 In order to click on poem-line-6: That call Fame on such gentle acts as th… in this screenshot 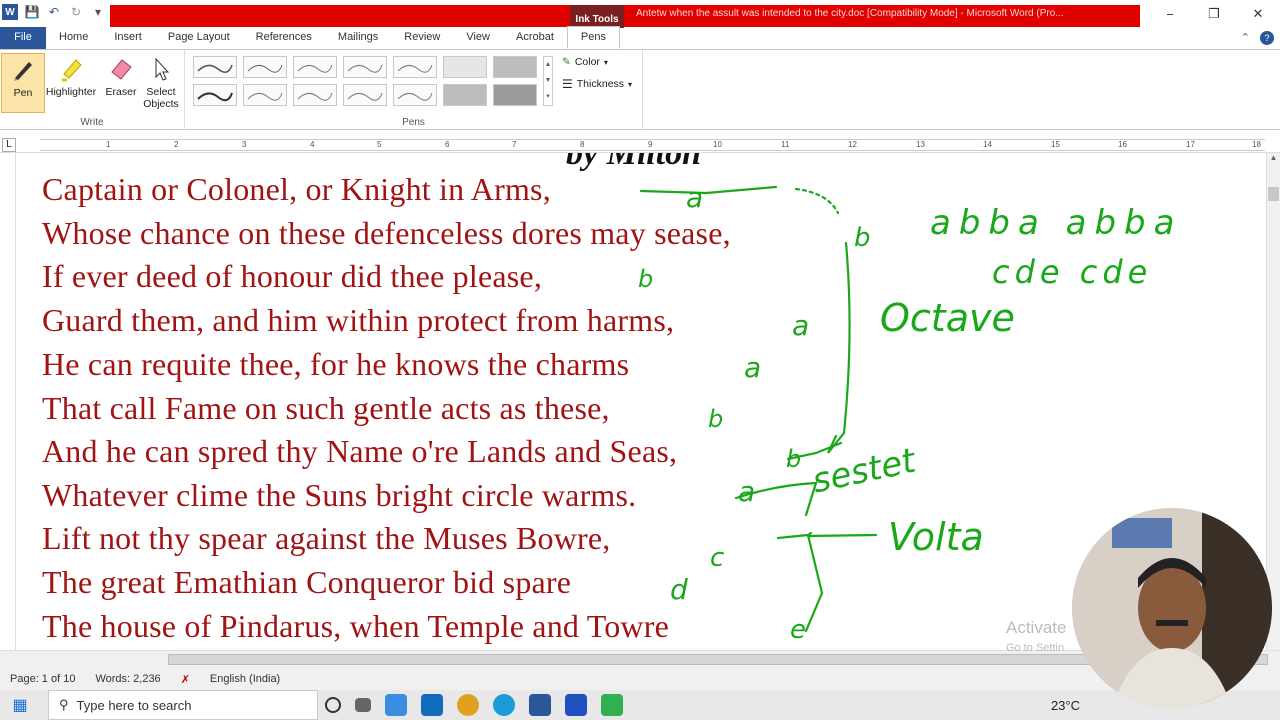, I will do `click(326, 408)`.